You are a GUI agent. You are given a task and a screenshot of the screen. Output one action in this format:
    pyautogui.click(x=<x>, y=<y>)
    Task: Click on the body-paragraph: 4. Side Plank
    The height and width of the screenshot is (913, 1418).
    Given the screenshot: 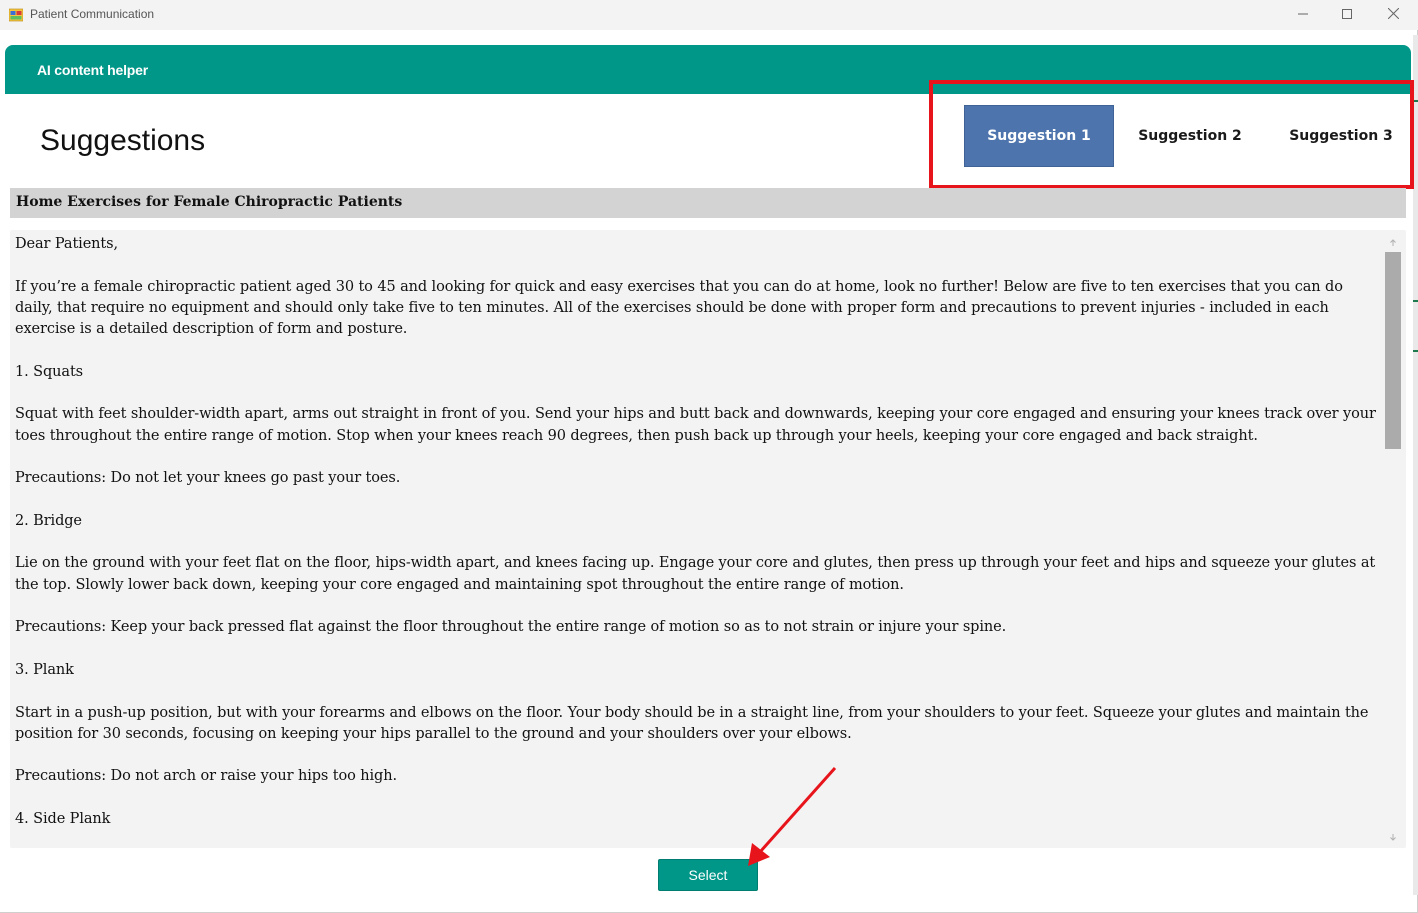 What is the action you would take?
    pyautogui.click(x=63, y=819)
    